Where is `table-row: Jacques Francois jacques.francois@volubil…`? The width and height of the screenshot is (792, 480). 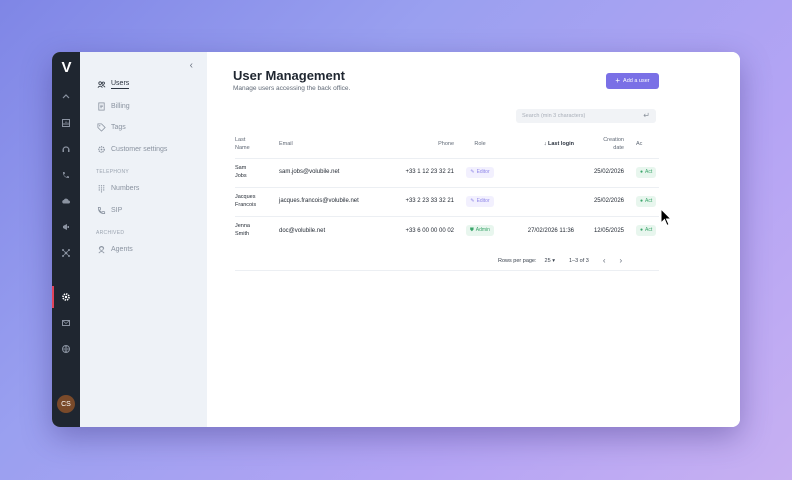 table-row: Jacques Francois jacques.francois@volubil… is located at coordinates (447, 201).